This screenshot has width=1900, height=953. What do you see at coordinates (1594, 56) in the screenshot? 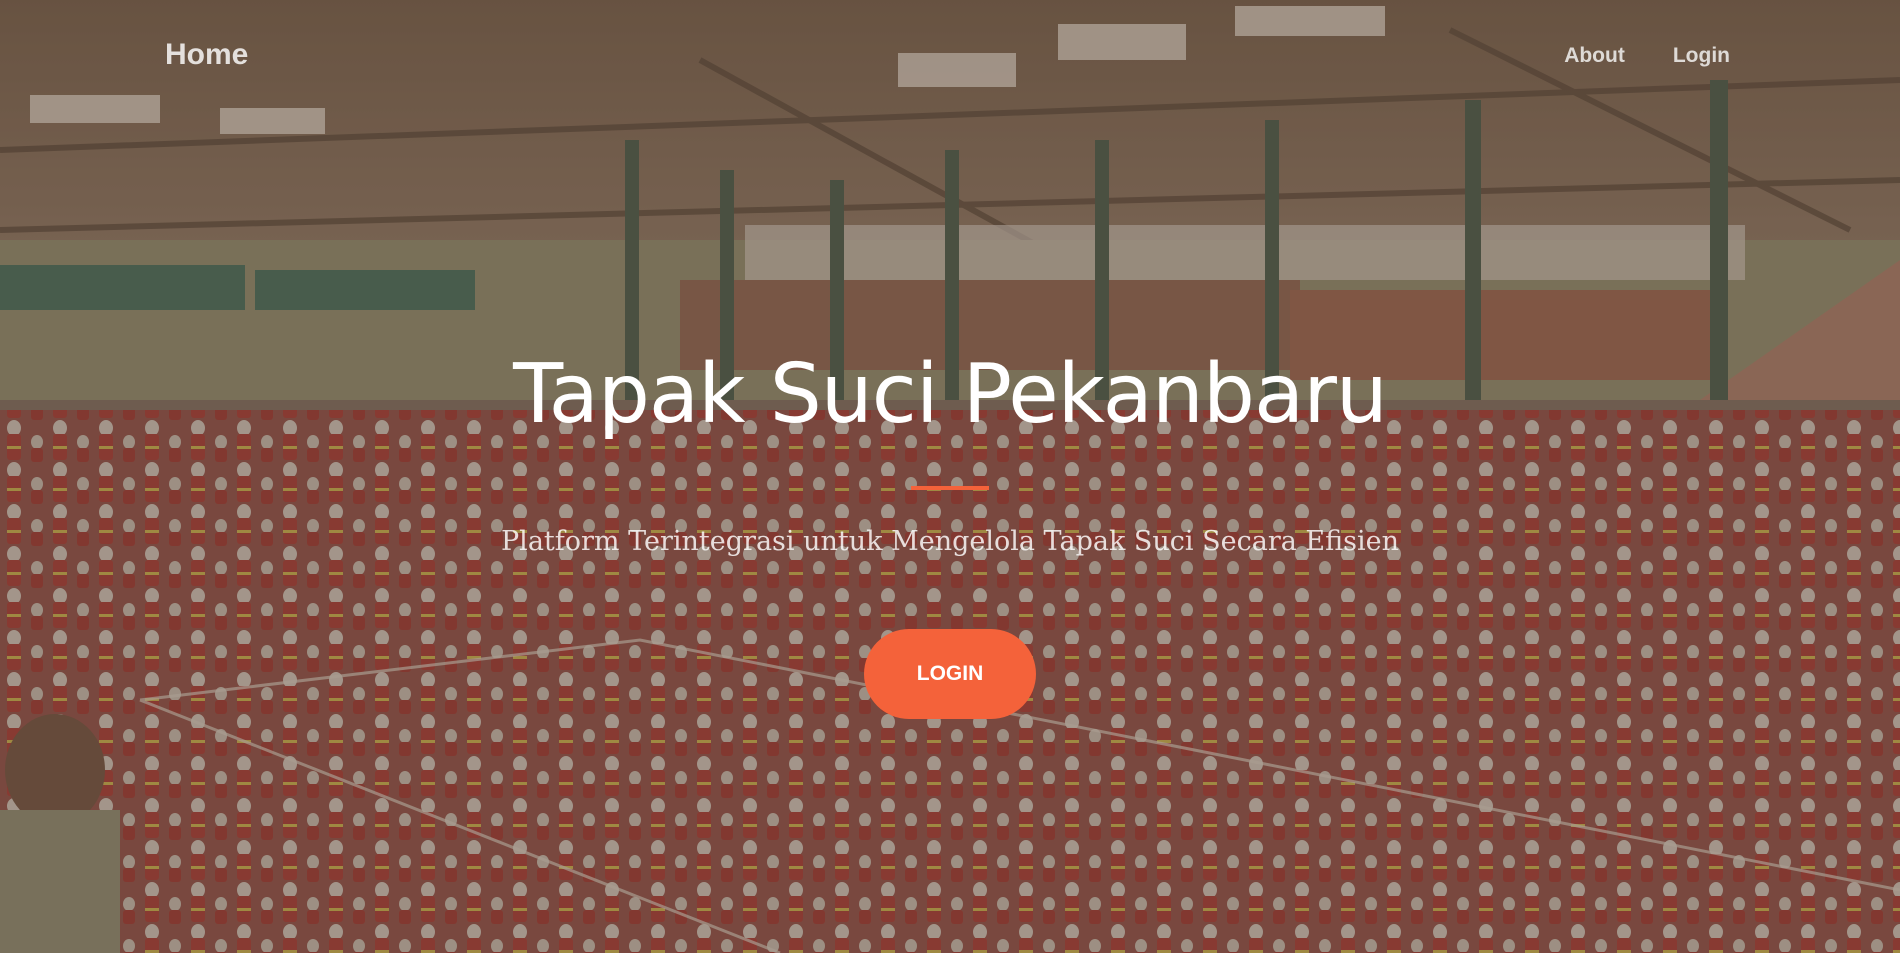
I see `nav-about-link: About` at bounding box center [1594, 56].